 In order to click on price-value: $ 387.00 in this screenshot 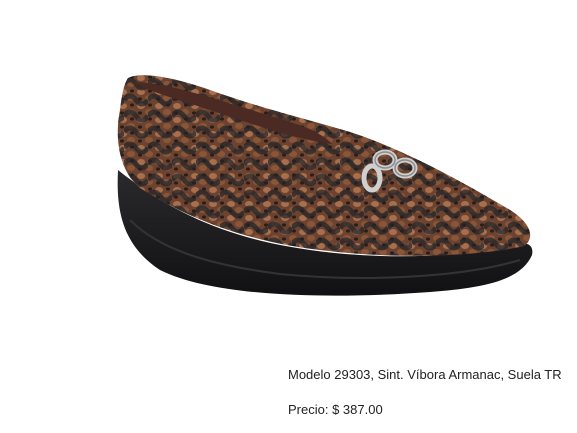, I will do `click(357, 409)`.